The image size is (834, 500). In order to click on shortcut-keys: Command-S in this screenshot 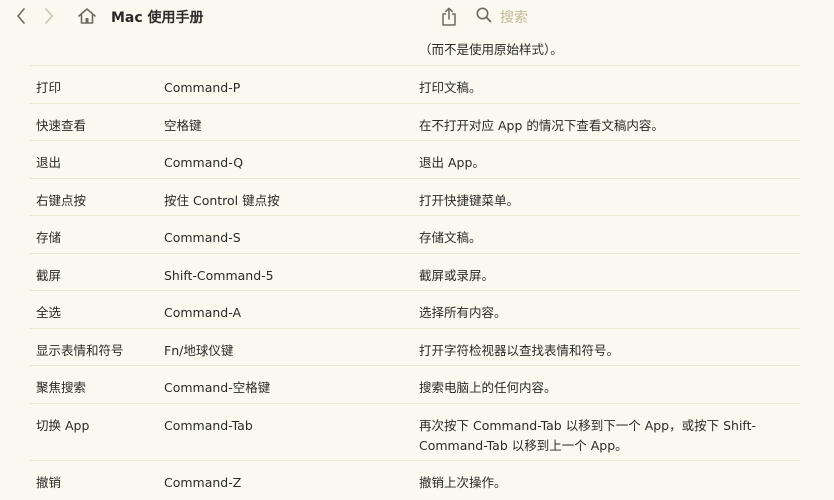, I will do `click(202, 237)`.